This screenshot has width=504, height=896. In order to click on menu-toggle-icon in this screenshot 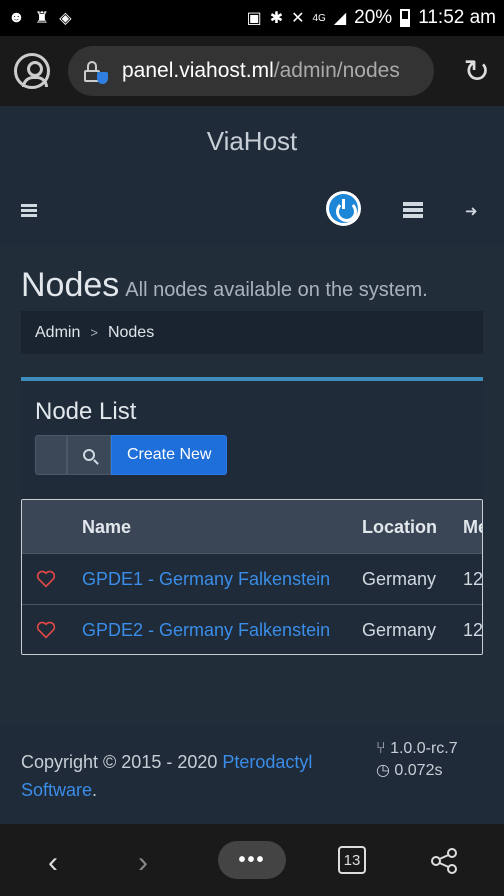, I will do `click(29, 210)`.